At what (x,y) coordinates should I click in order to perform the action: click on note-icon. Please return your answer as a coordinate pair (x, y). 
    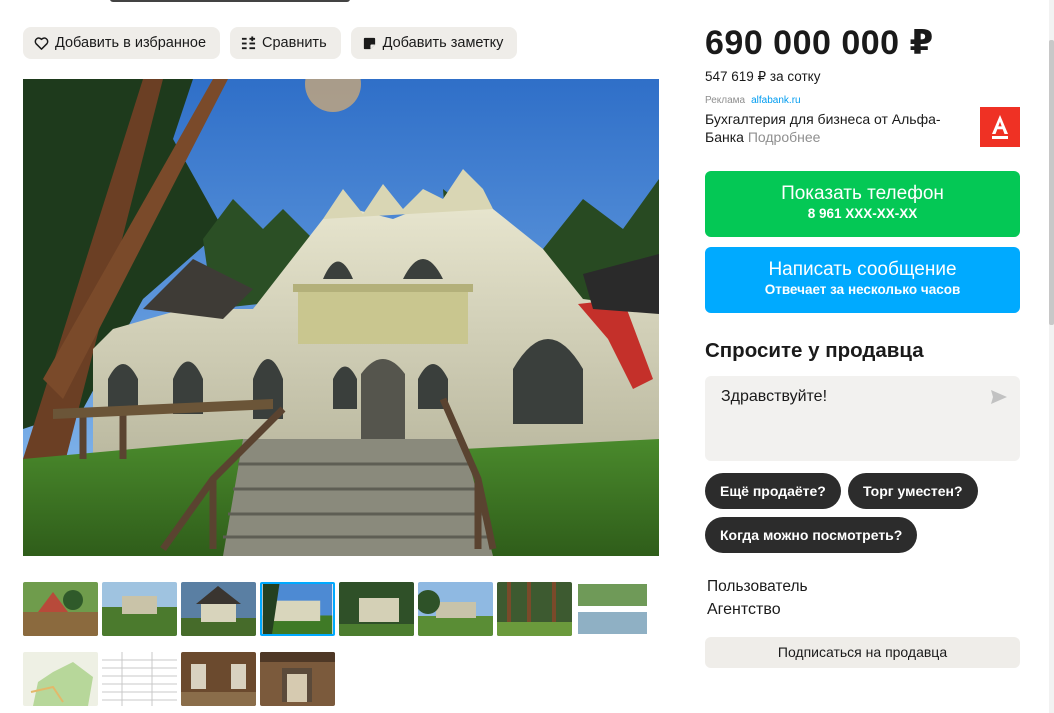
    Looking at the image, I should click on (369, 43).